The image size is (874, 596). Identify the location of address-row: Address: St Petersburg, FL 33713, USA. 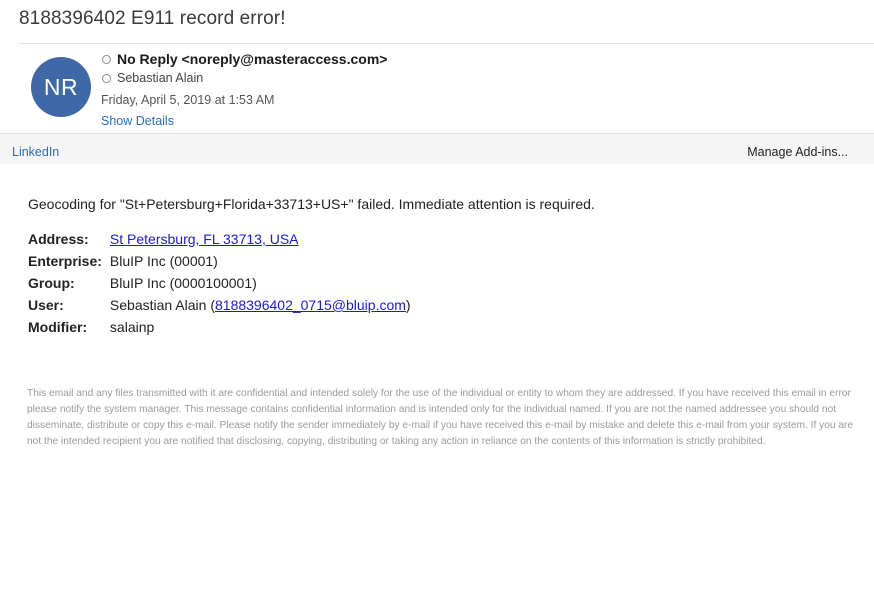
(219, 239).